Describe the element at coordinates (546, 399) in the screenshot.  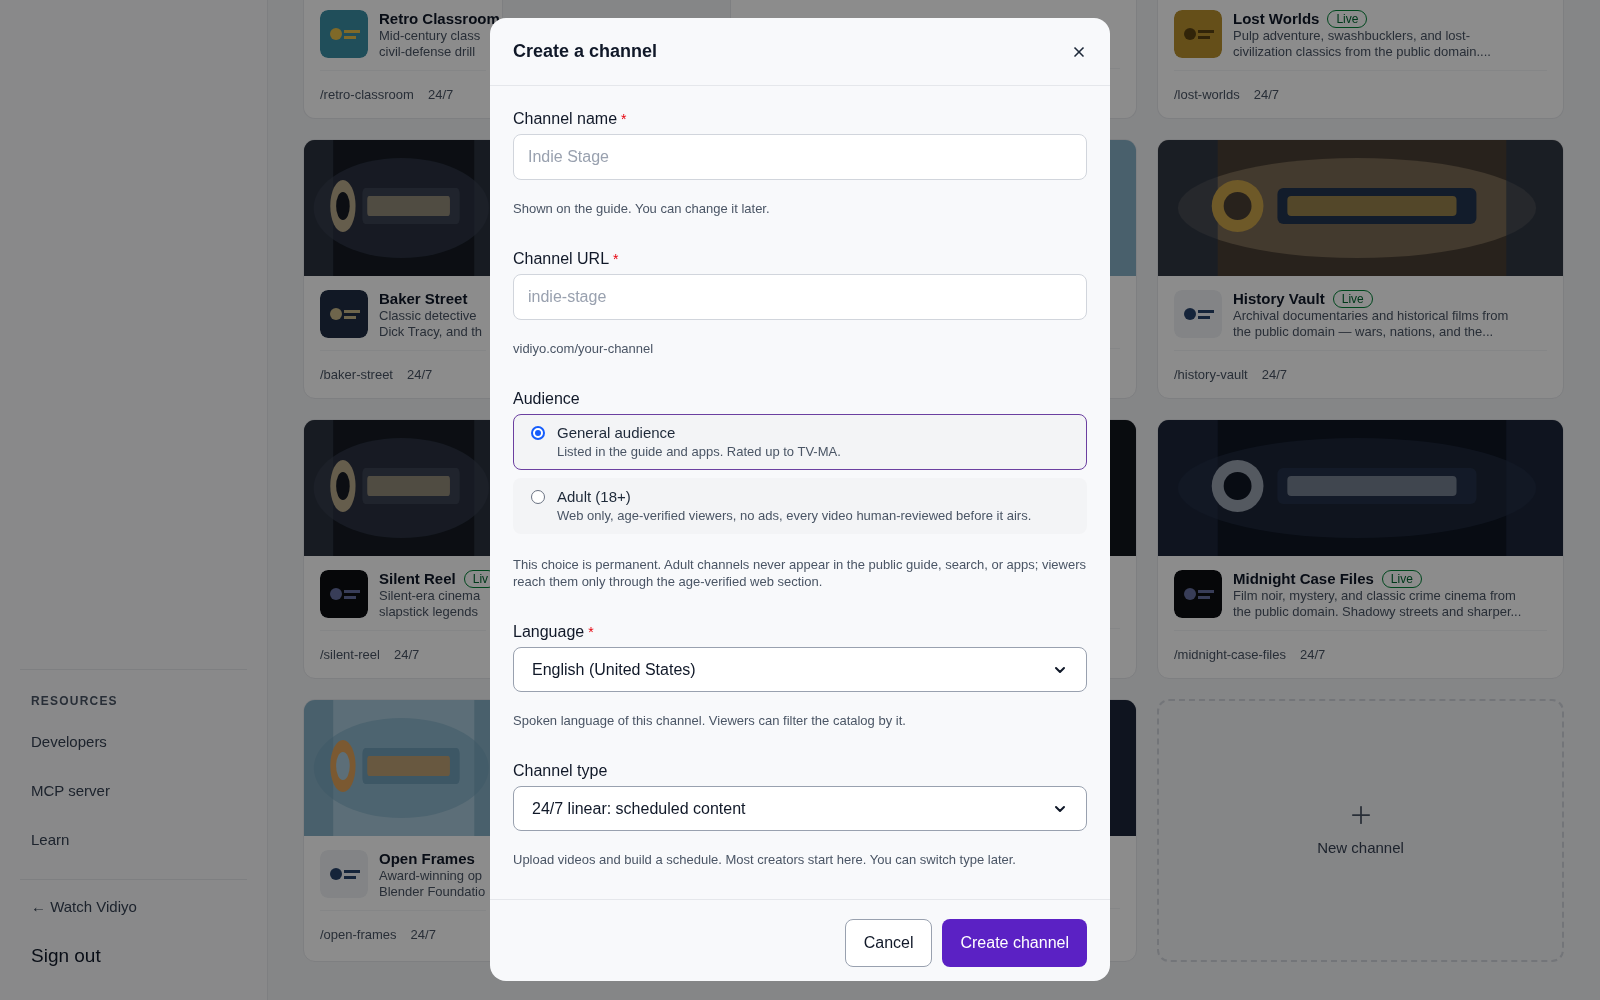
I see `field-label: Audience` at that location.